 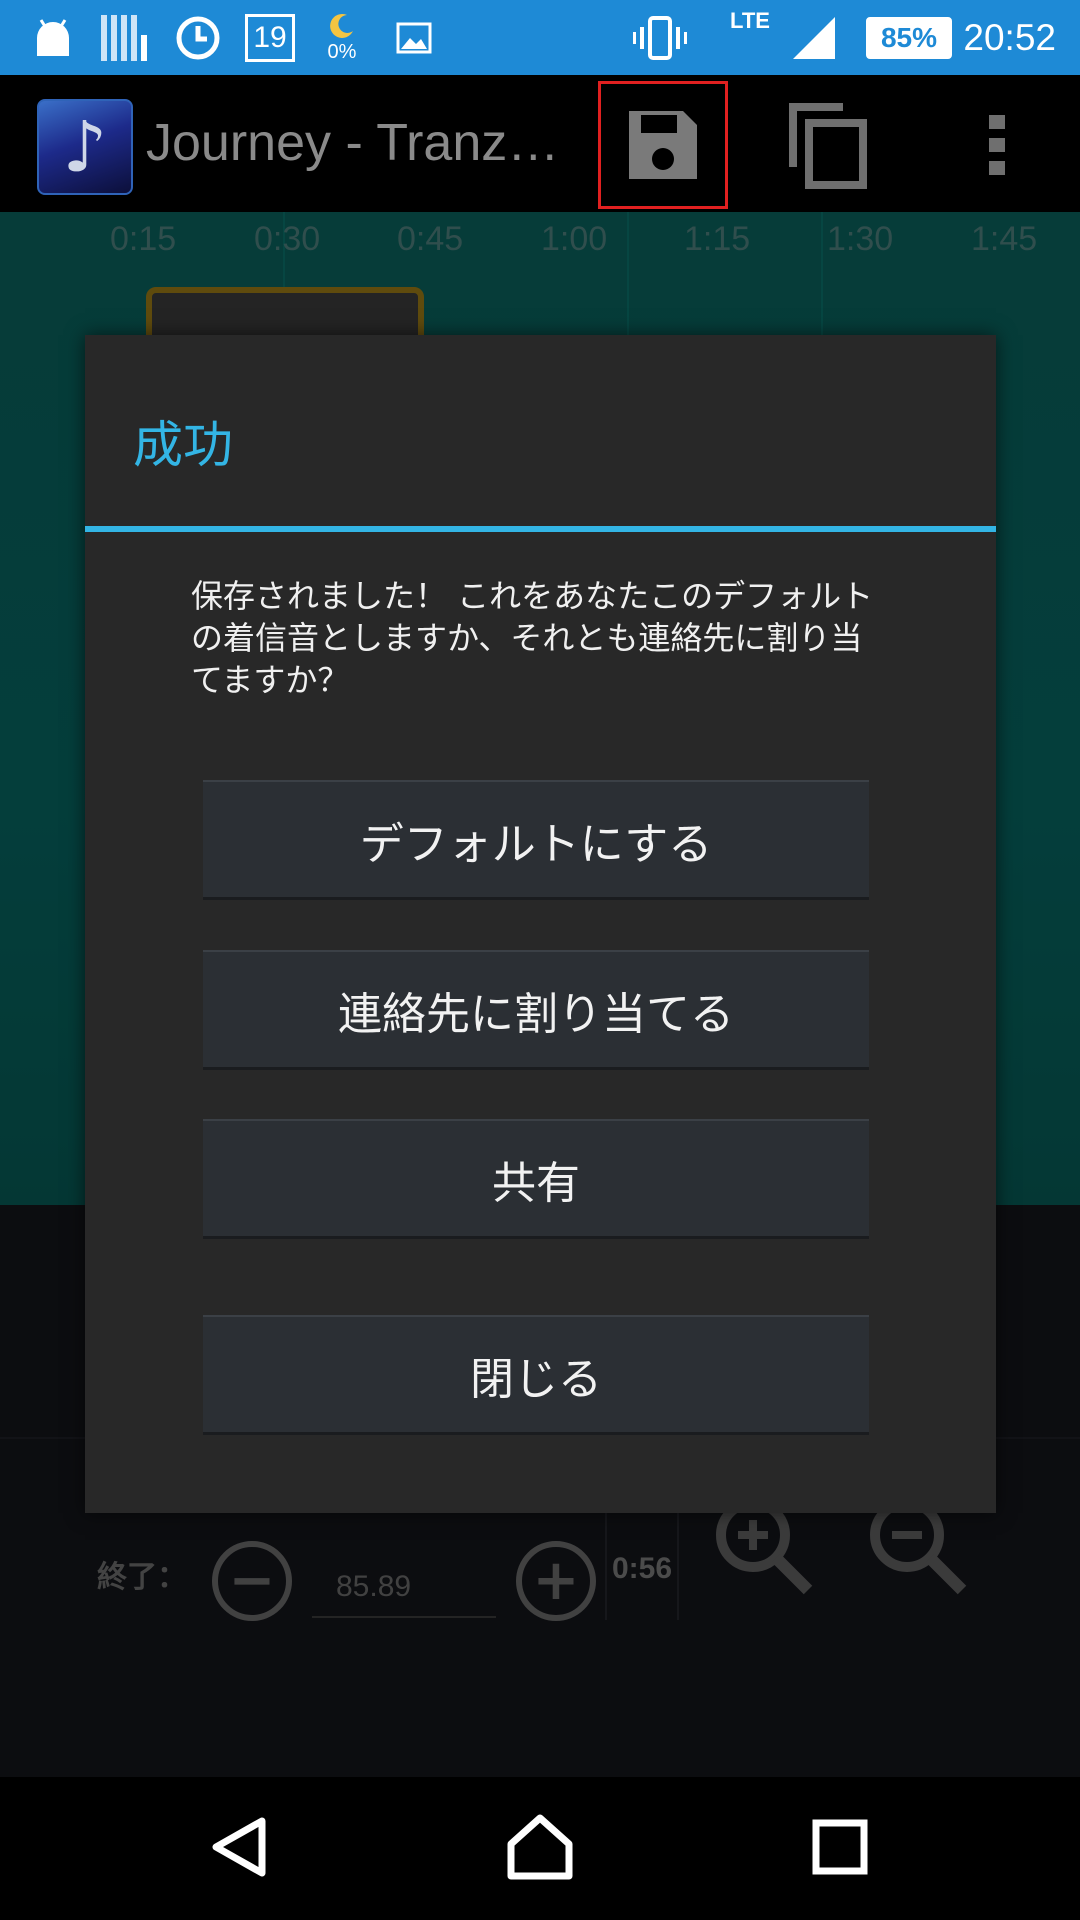 What do you see at coordinates (536, 840) in the screenshot?
I see `make-default-button: デフォルトにする` at bounding box center [536, 840].